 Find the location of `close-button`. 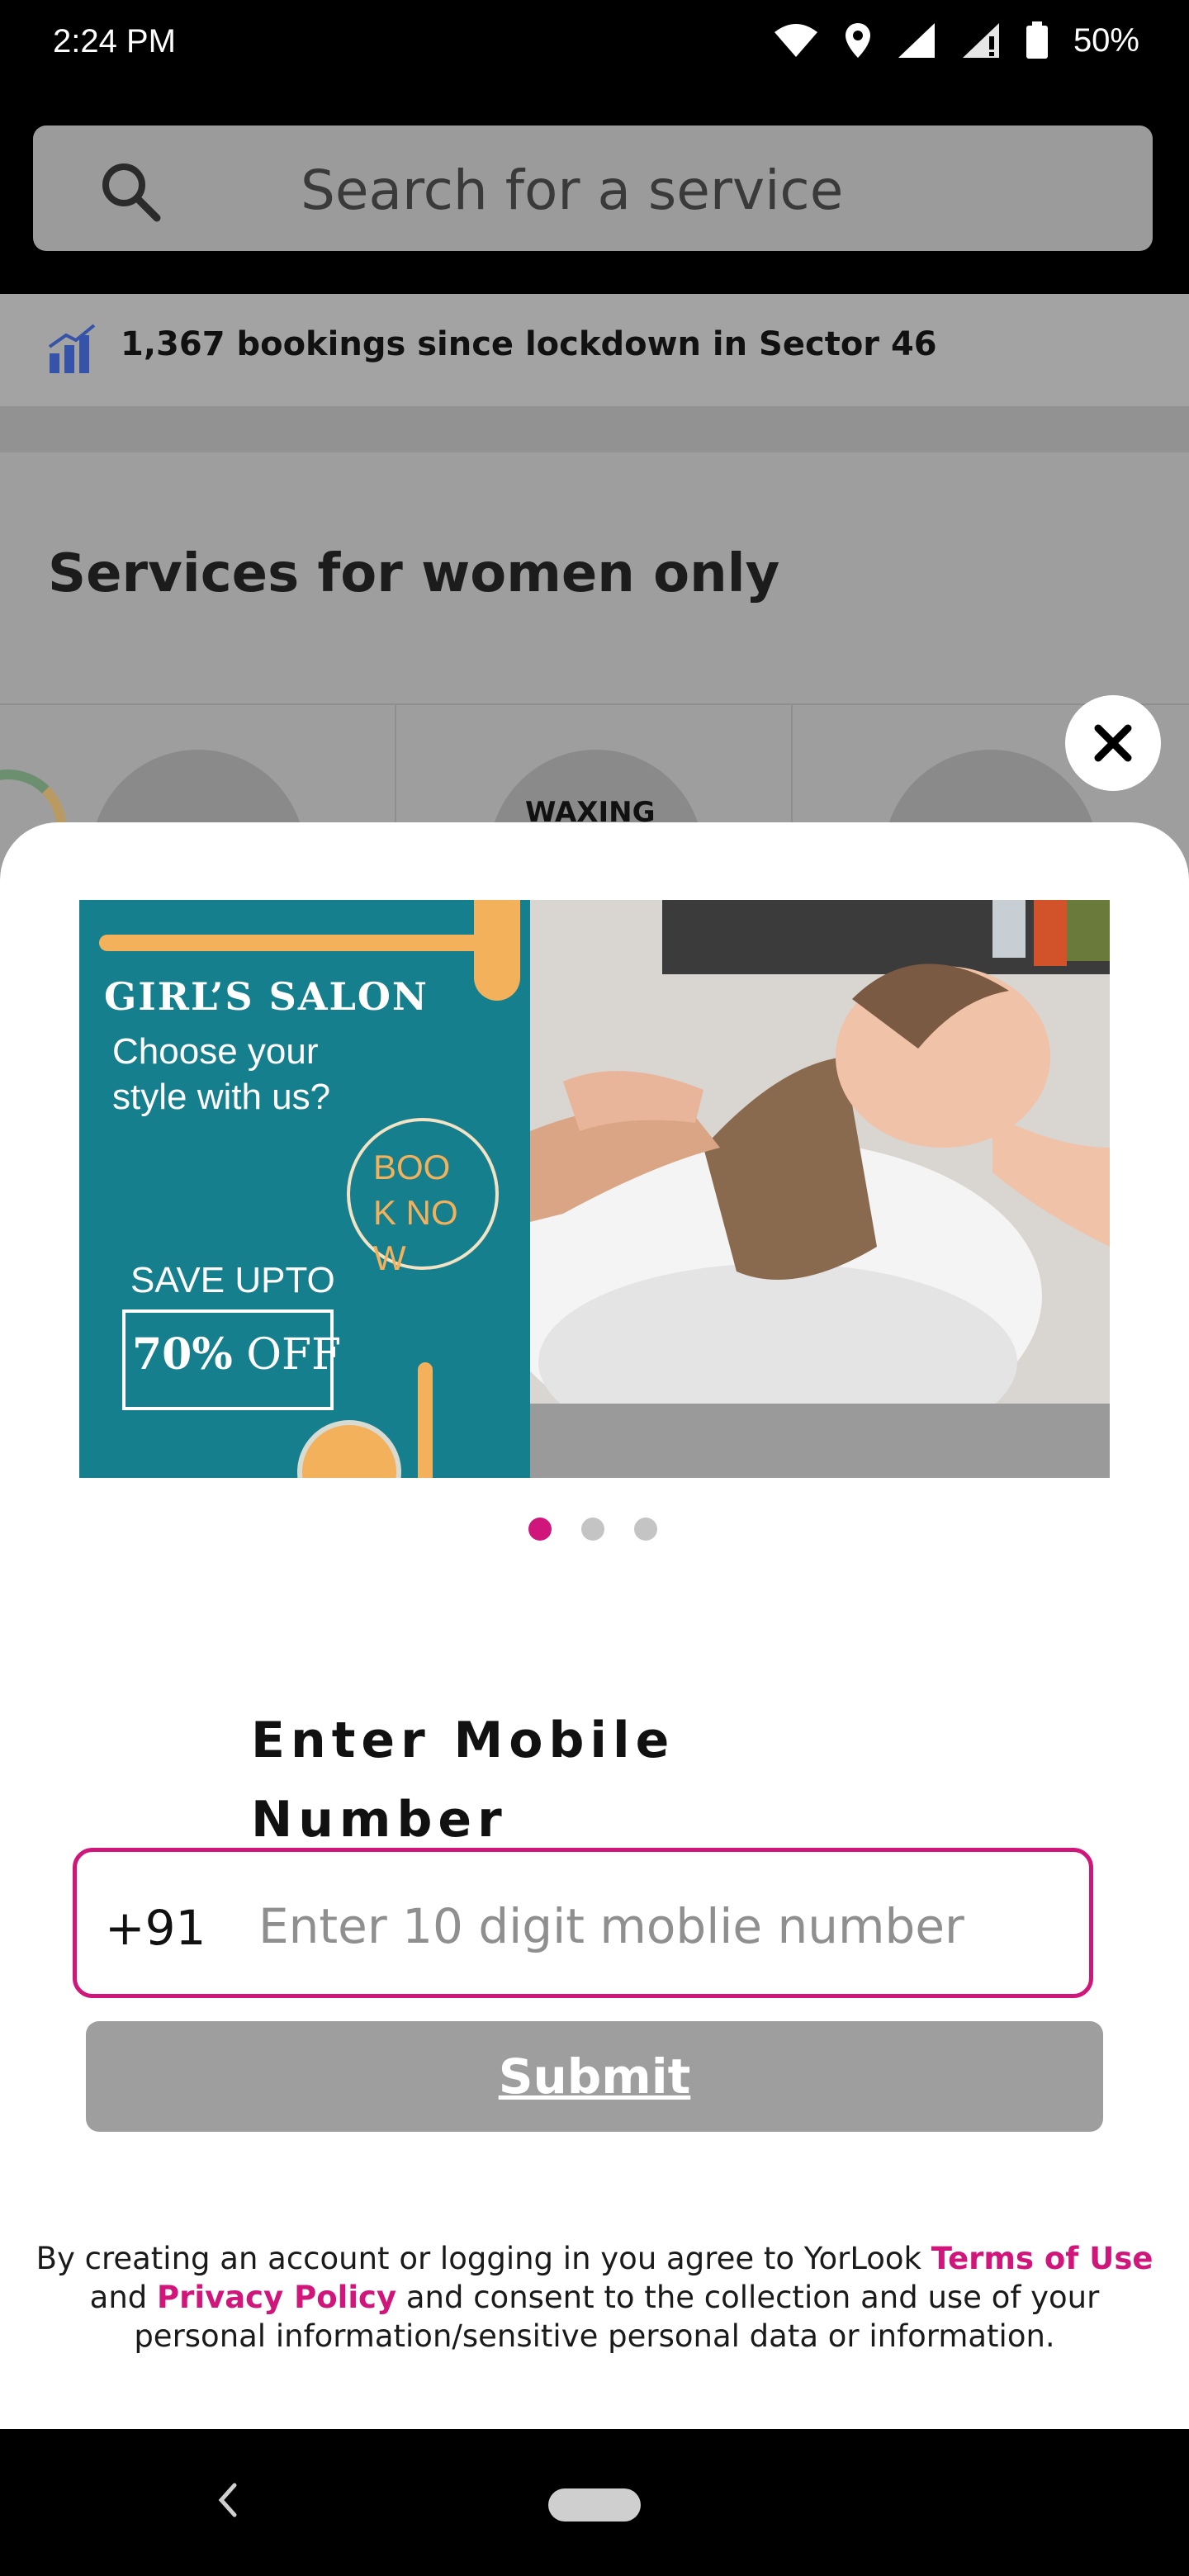

close-button is located at coordinates (1113, 743).